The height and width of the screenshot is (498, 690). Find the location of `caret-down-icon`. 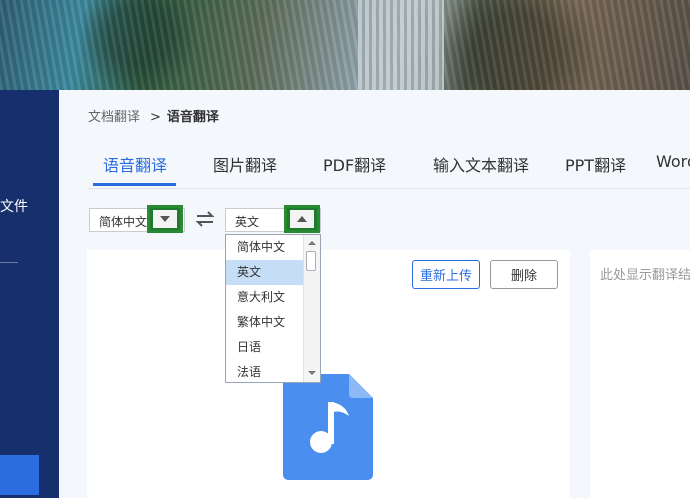

caret-down-icon is located at coordinates (165, 219).